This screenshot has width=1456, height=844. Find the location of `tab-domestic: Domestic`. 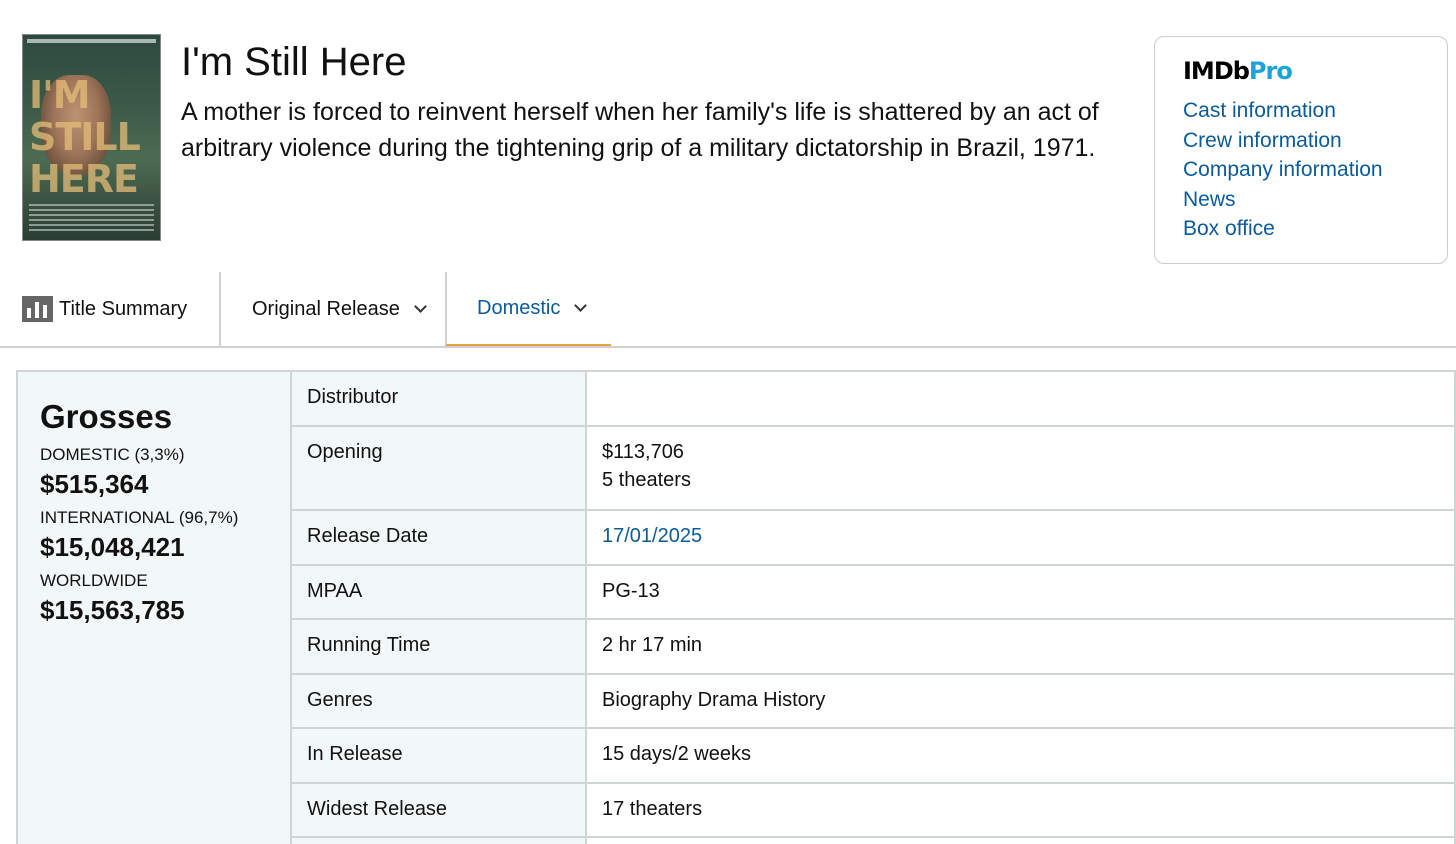

tab-domestic: Domestic is located at coordinates (528, 309).